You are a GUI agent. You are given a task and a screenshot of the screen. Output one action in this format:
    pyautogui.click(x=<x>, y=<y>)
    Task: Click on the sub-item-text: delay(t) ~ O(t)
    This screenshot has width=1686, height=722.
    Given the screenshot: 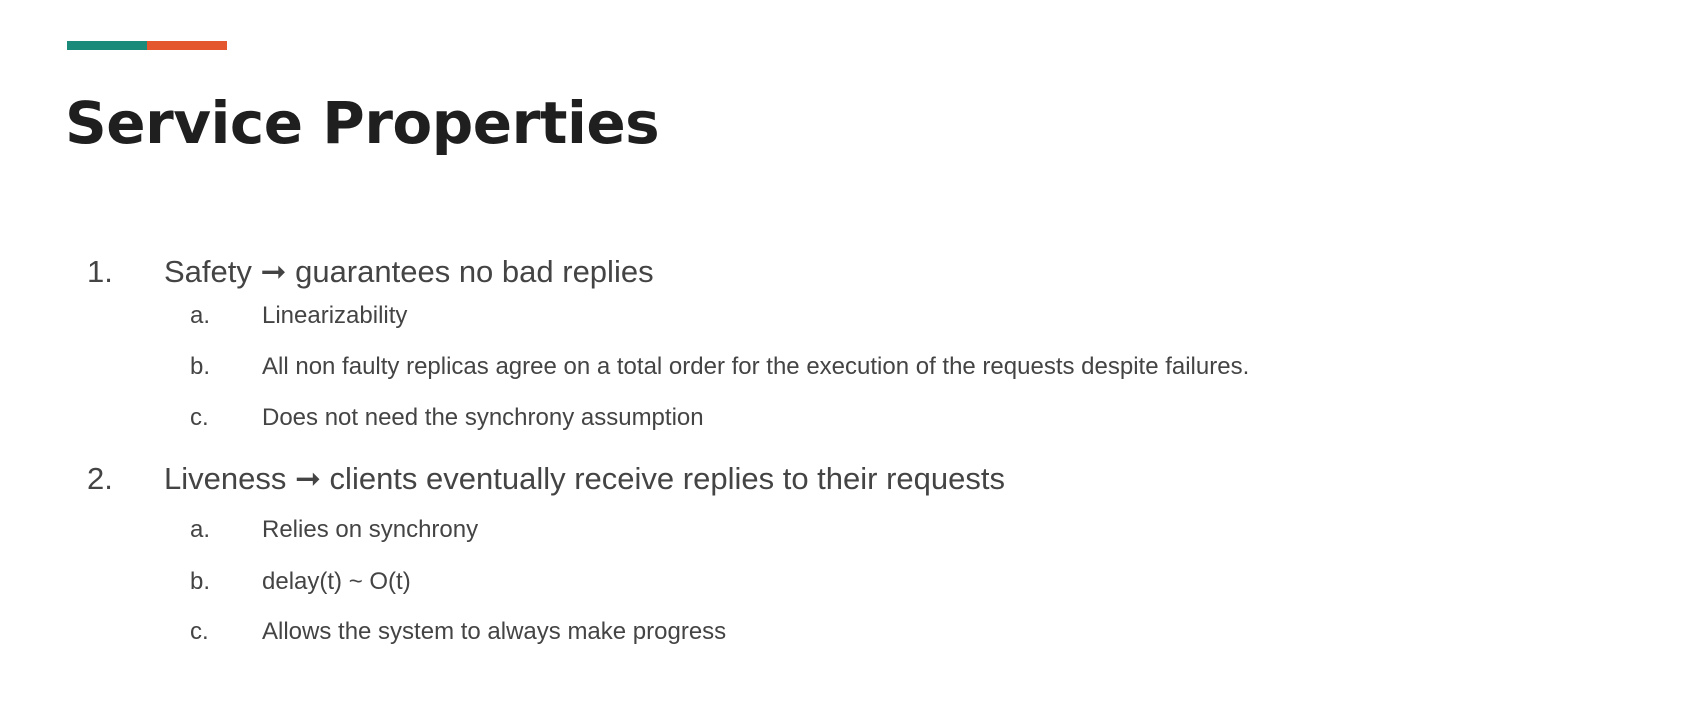 What is the action you would take?
    pyautogui.click(x=336, y=581)
    